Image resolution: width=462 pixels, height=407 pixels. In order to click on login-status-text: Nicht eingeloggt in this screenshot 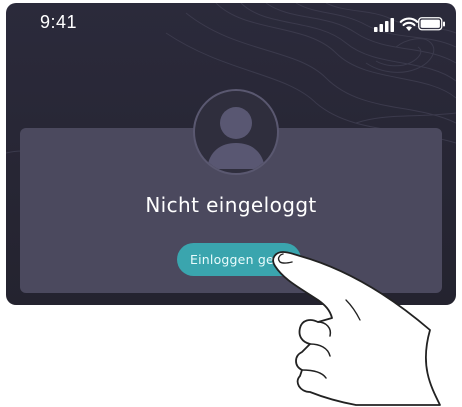, I will do `click(231, 205)`.